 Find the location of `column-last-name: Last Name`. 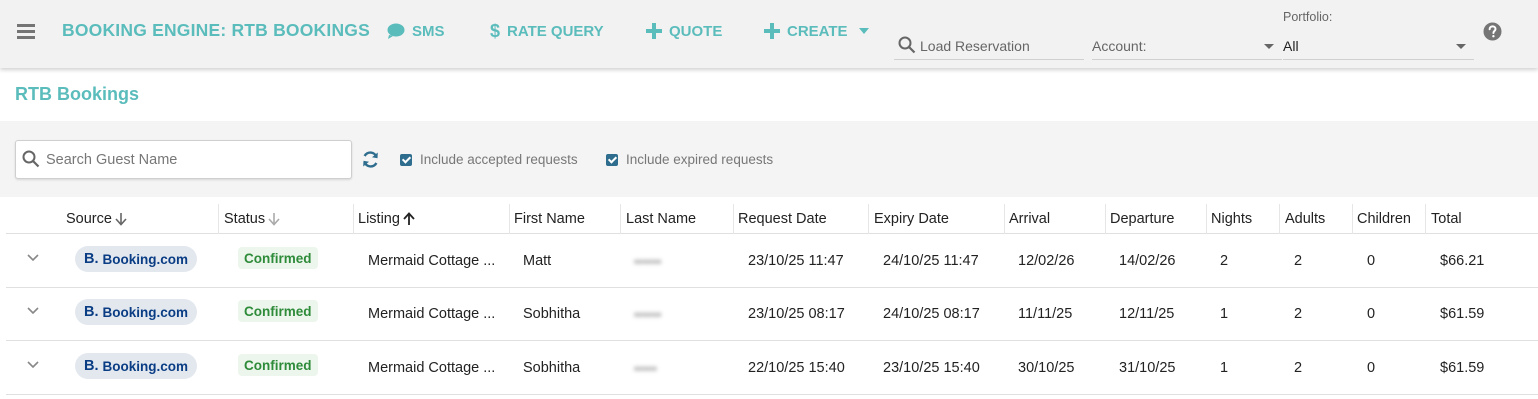

column-last-name: Last Name is located at coordinates (661, 219).